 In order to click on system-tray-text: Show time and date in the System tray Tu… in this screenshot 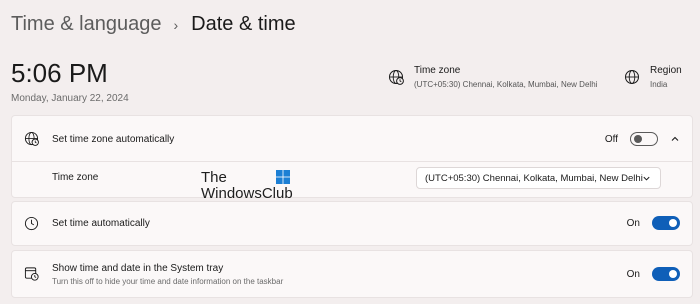, I will do `click(167, 274)`.